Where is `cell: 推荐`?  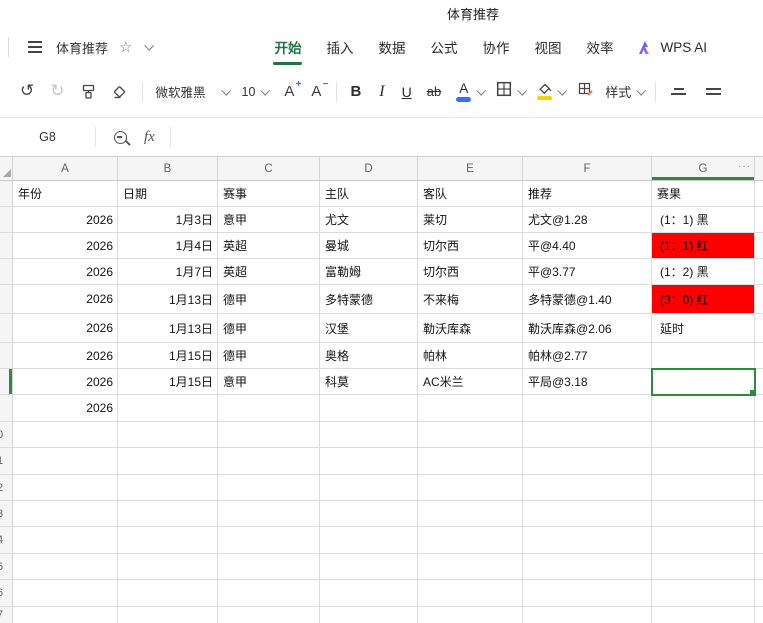 cell: 推荐 is located at coordinates (587, 194).